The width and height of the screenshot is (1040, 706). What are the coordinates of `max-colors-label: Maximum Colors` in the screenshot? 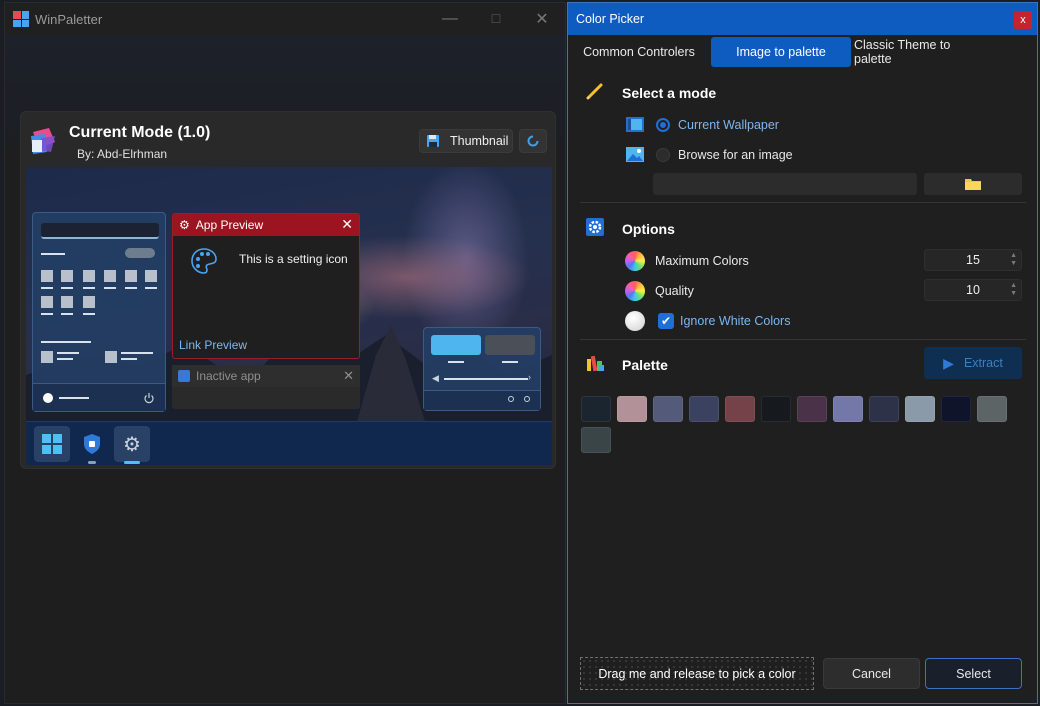 It's located at (702, 261).